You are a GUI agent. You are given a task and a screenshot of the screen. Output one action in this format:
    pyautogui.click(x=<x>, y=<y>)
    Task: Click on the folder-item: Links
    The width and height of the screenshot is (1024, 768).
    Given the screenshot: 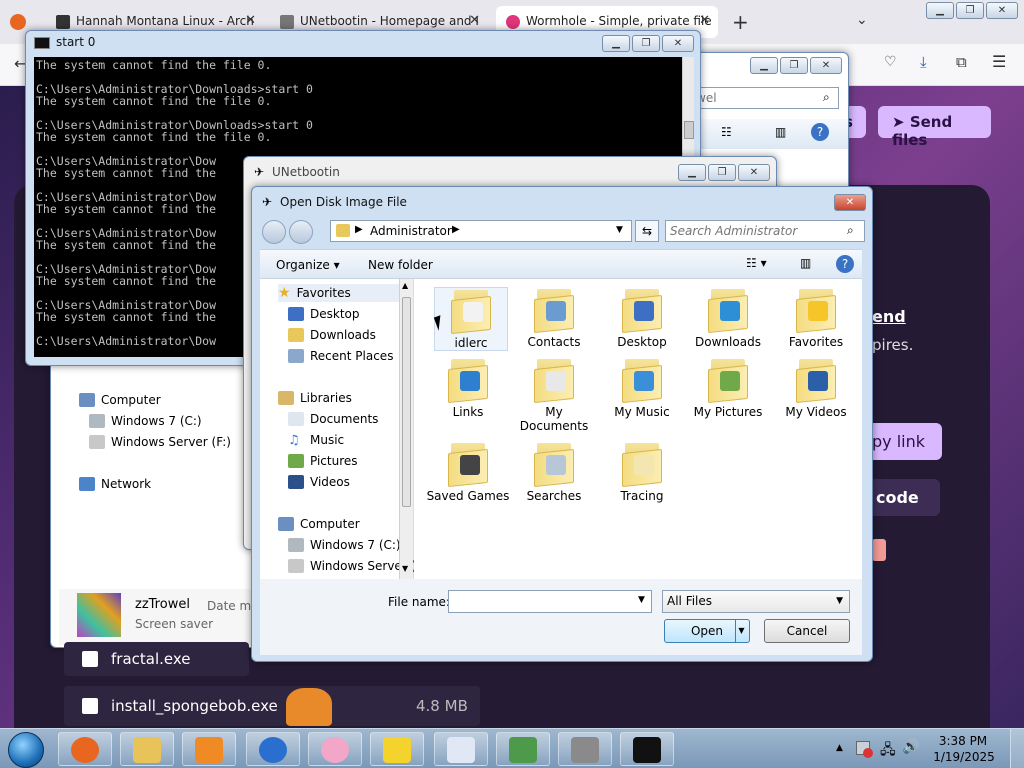 What is the action you would take?
    pyautogui.click(x=468, y=388)
    